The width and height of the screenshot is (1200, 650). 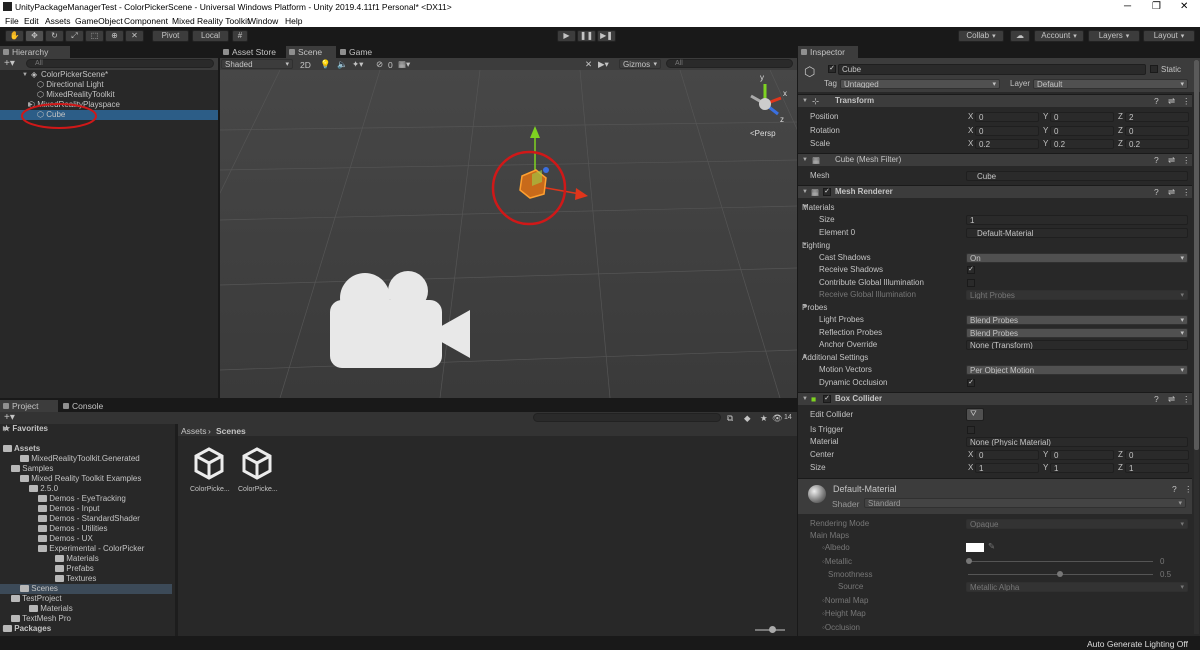 I want to click on menu-window: Window, so click(x=263, y=21).